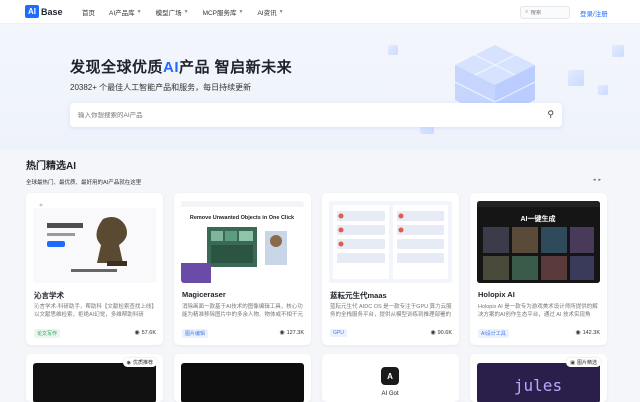 This screenshot has height=402, width=640. What do you see at coordinates (145, 333) in the screenshot?
I see `card-views: ◉ 57.6K` at bounding box center [145, 333].